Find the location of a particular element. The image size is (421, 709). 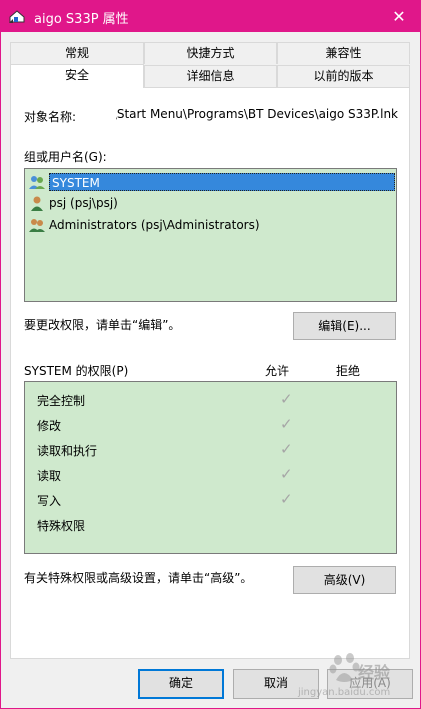

advanced-button: 高级(V) is located at coordinates (344, 580).